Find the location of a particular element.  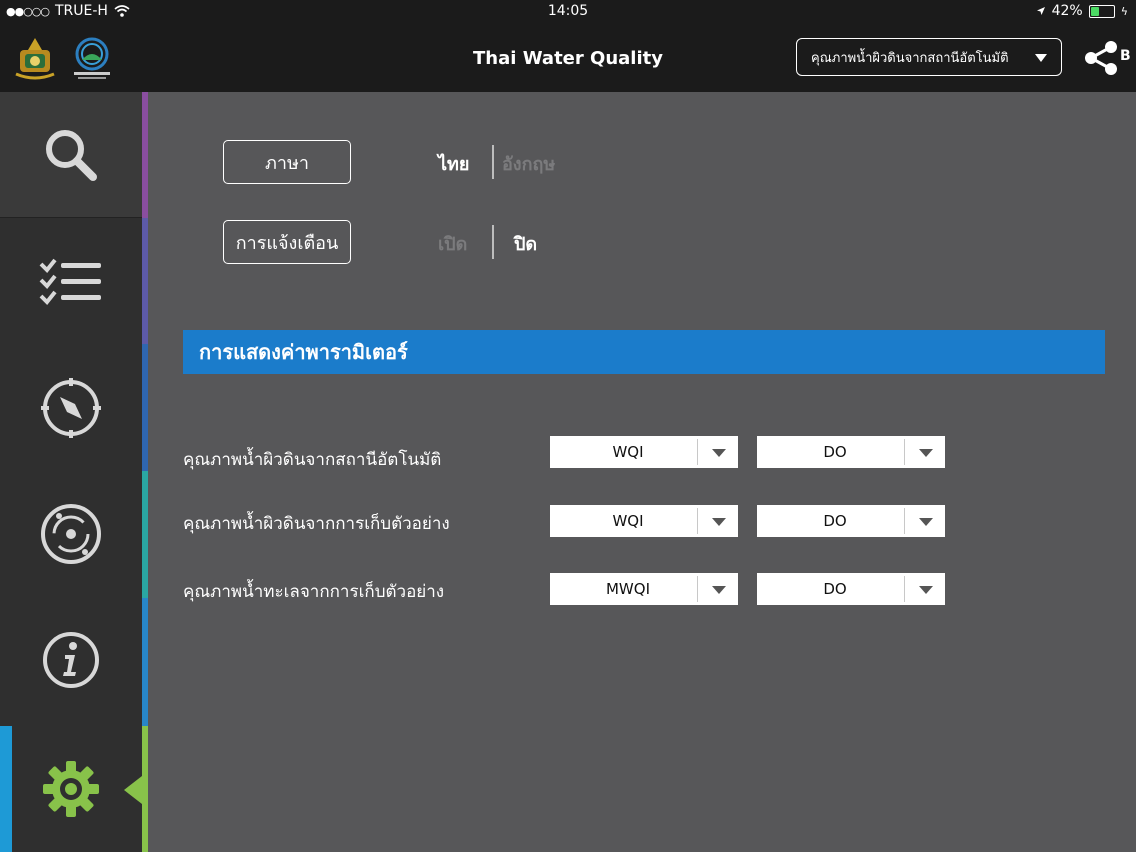

language-option-thai: ไทย is located at coordinates (453, 163).